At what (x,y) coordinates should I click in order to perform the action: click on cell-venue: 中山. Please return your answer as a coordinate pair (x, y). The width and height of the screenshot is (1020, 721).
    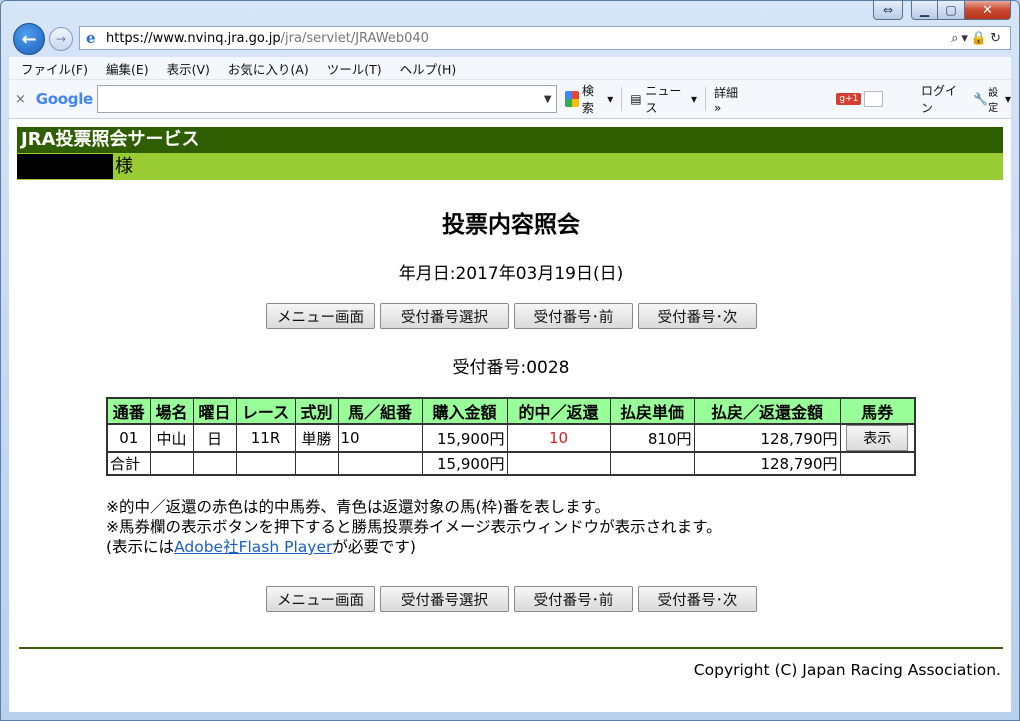
    Looking at the image, I should click on (171, 438).